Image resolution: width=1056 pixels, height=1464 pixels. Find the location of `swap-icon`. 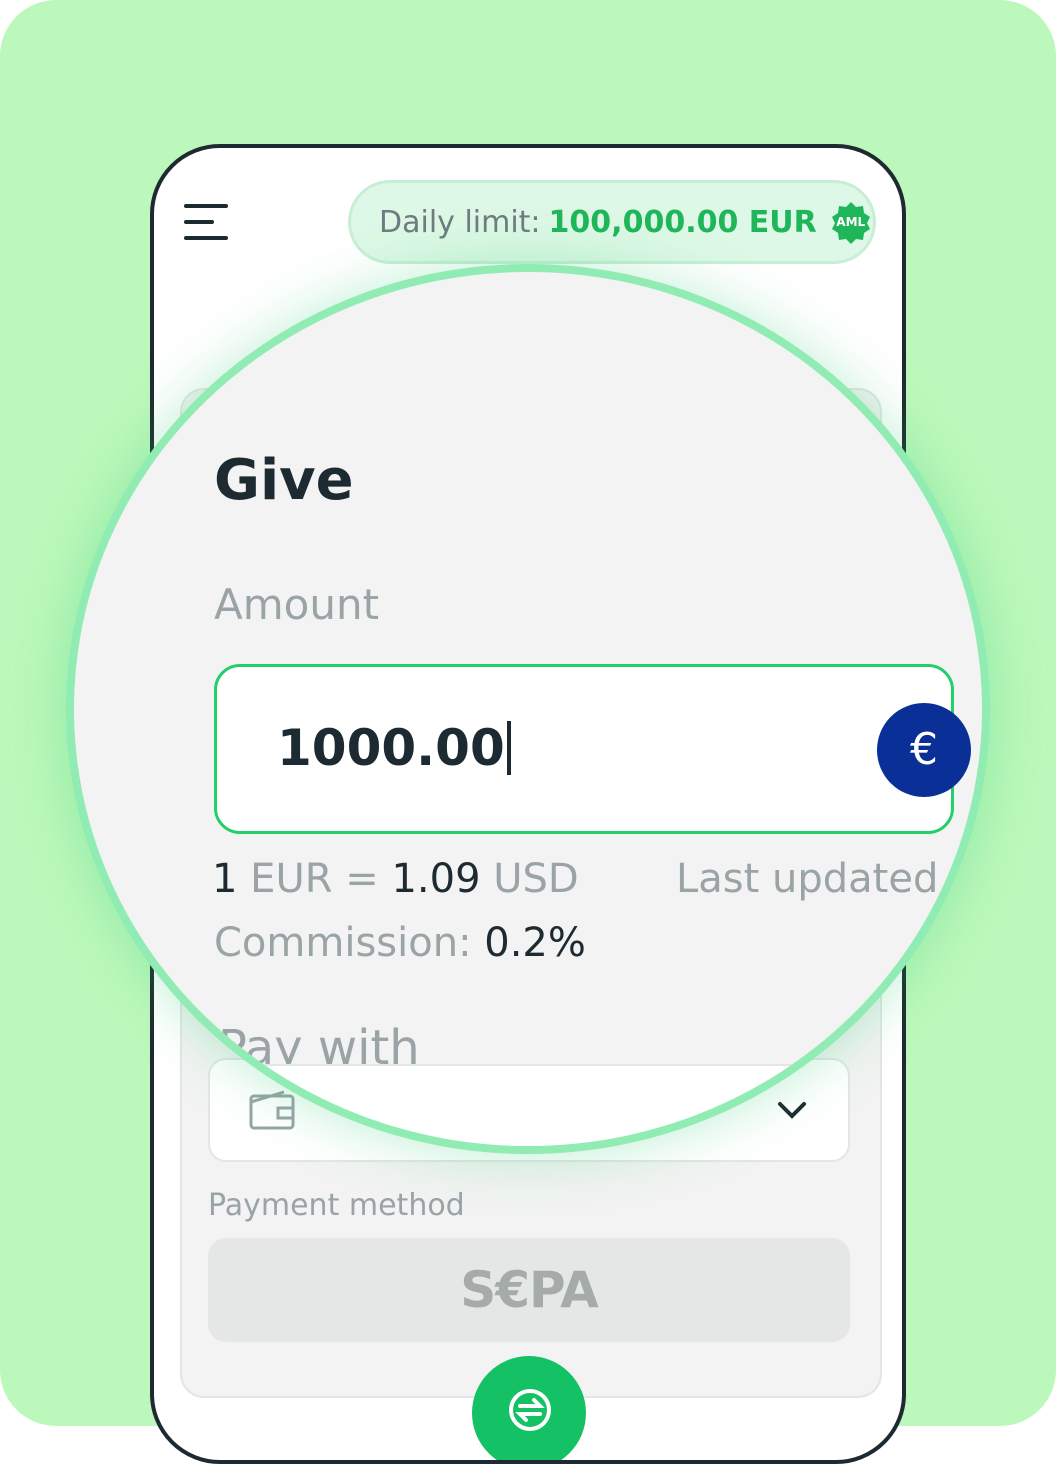

swap-icon is located at coordinates (530, 1410).